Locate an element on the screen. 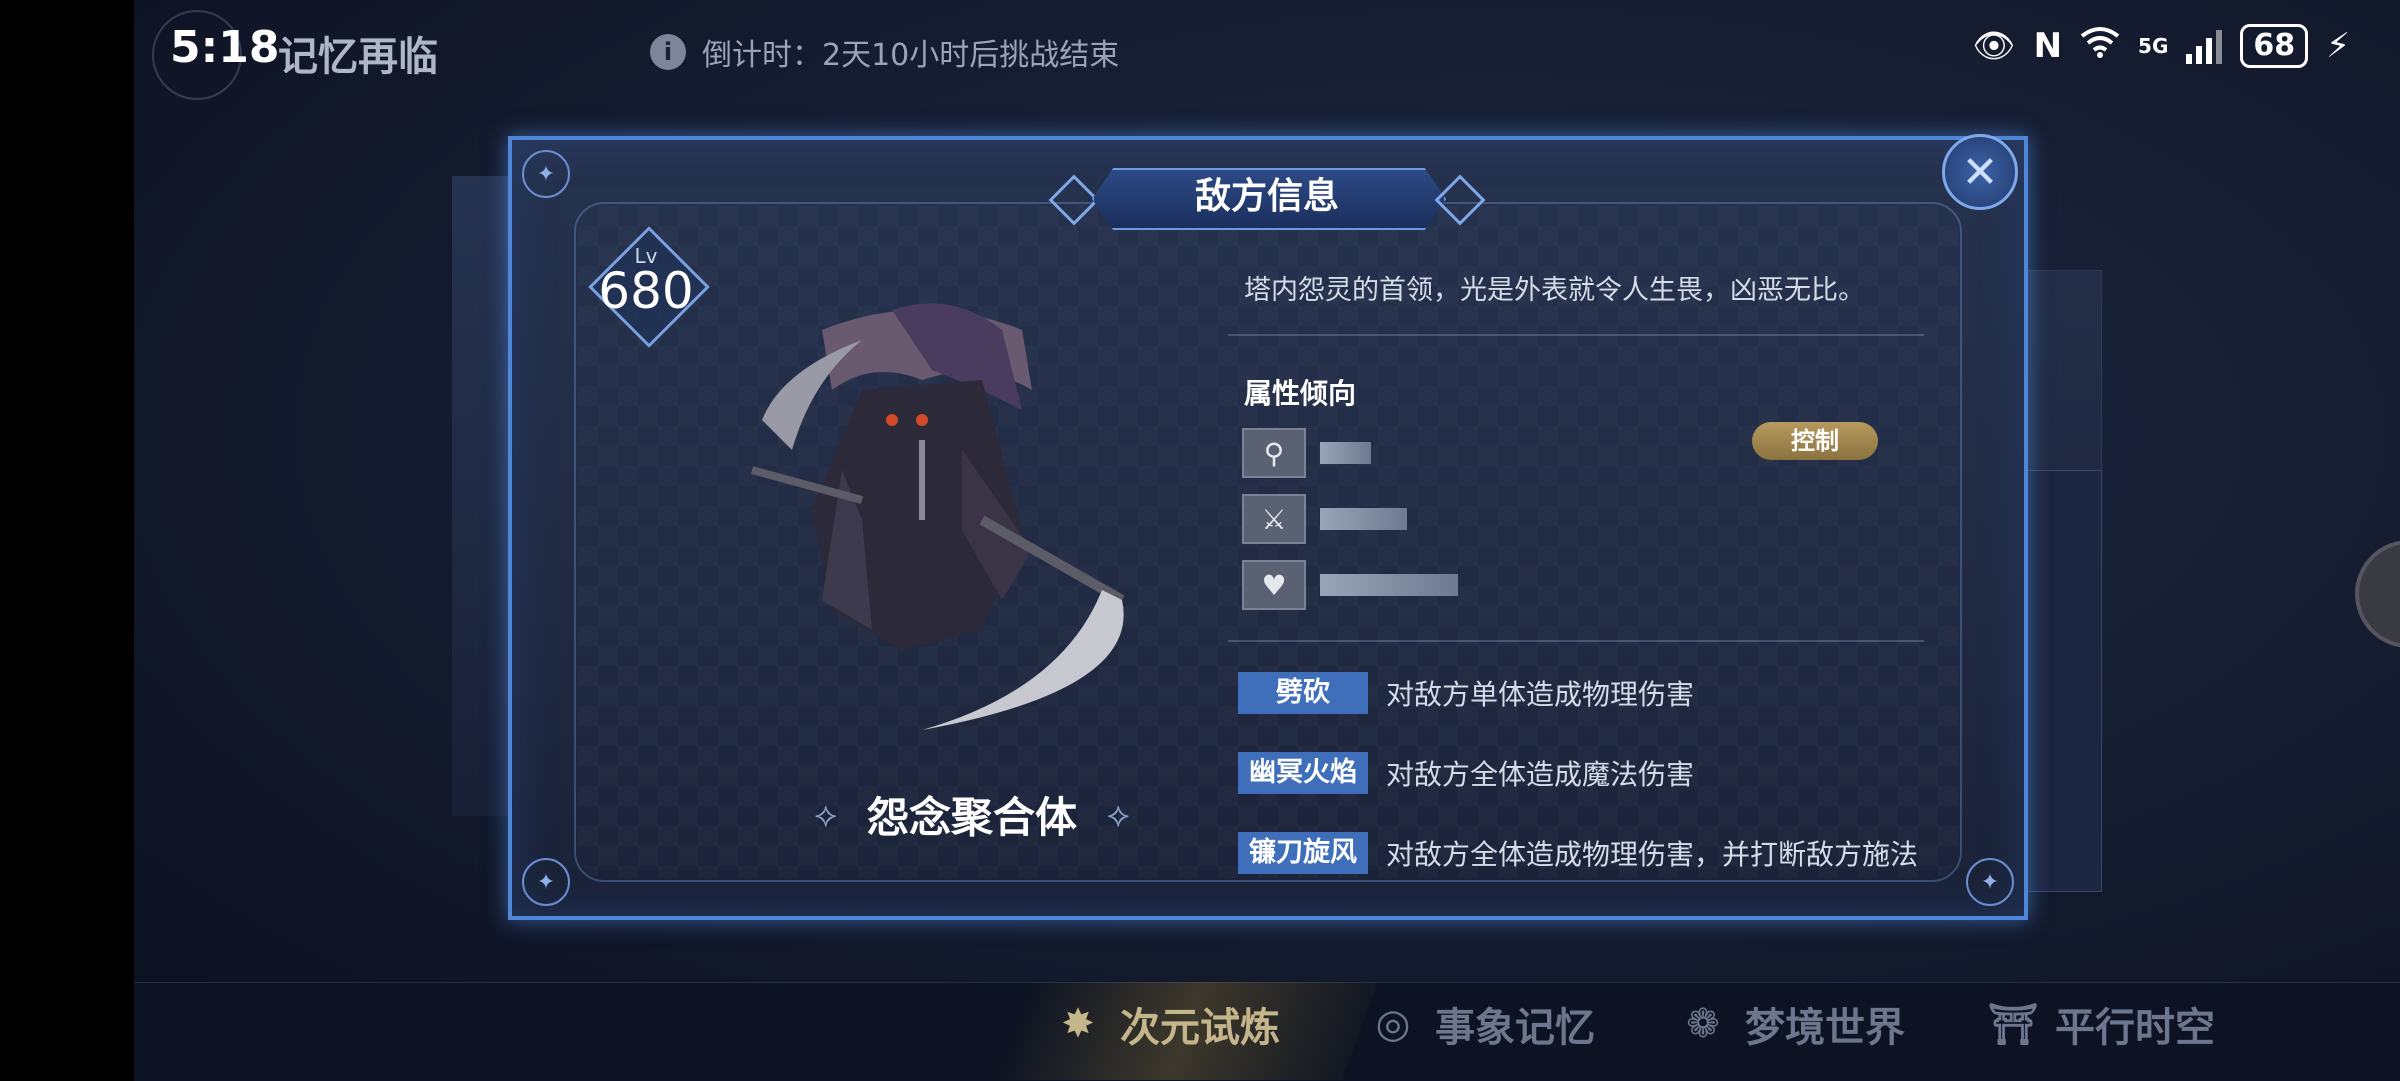 Image resolution: width=2400 pixels, height=1081 pixels. skill-desc: 对敌方全体造成魔法伤害 is located at coordinates (1540, 774).